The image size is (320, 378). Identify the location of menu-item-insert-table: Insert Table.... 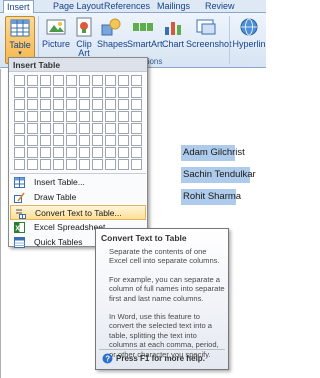
(78, 182).